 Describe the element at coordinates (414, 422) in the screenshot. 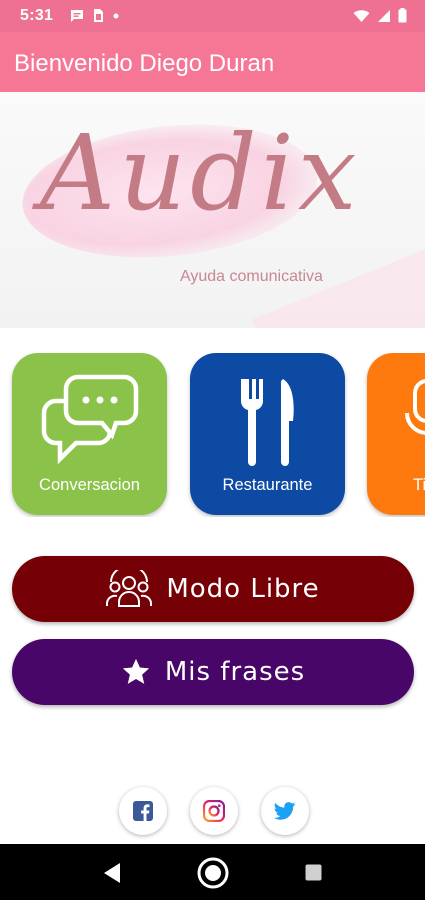

I see `microphone-icon` at that location.